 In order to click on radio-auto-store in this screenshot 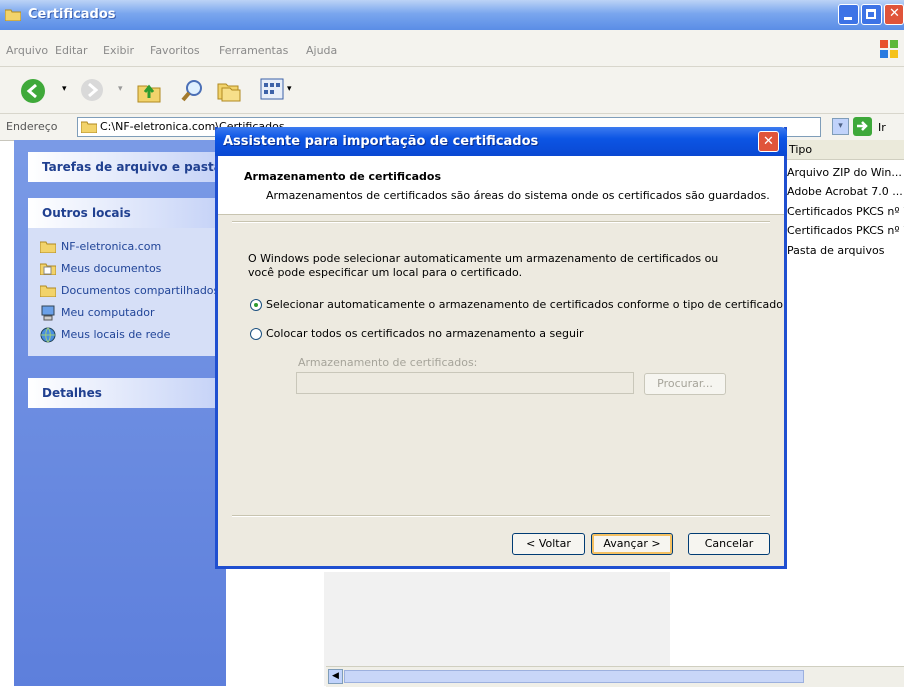, I will do `click(256, 305)`.